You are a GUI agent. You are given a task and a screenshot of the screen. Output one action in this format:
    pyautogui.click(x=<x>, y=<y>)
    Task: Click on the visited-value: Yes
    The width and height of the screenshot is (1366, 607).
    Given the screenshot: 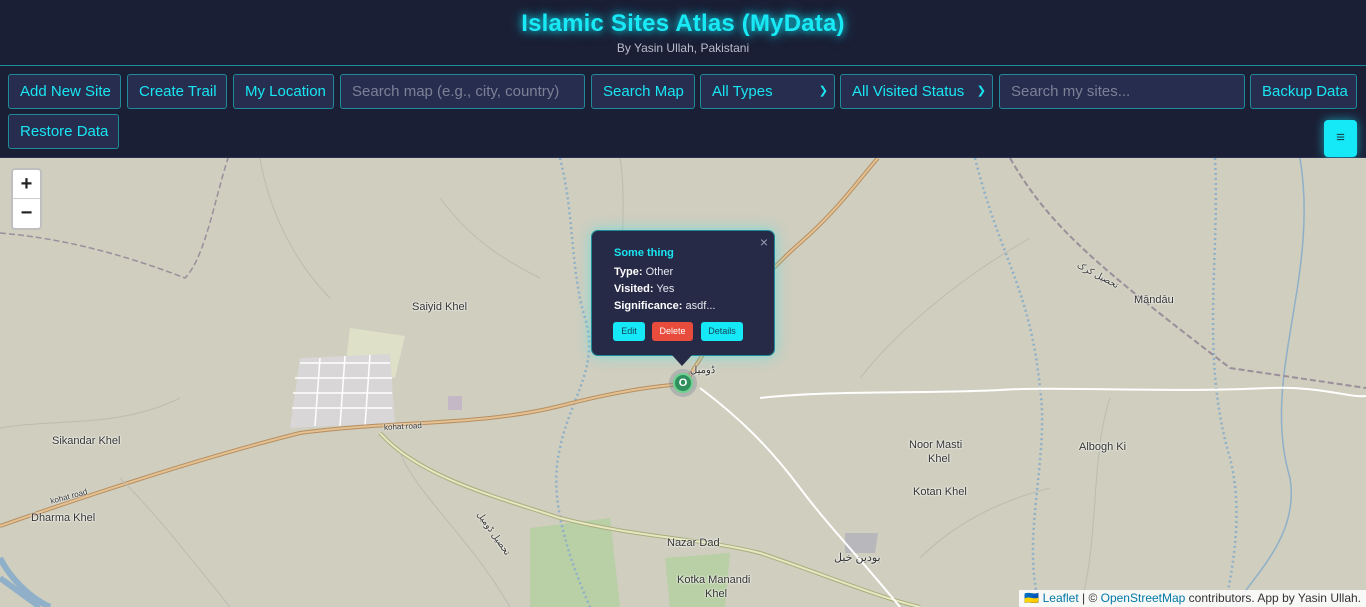 What is the action you would take?
    pyautogui.click(x=665, y=289)
    